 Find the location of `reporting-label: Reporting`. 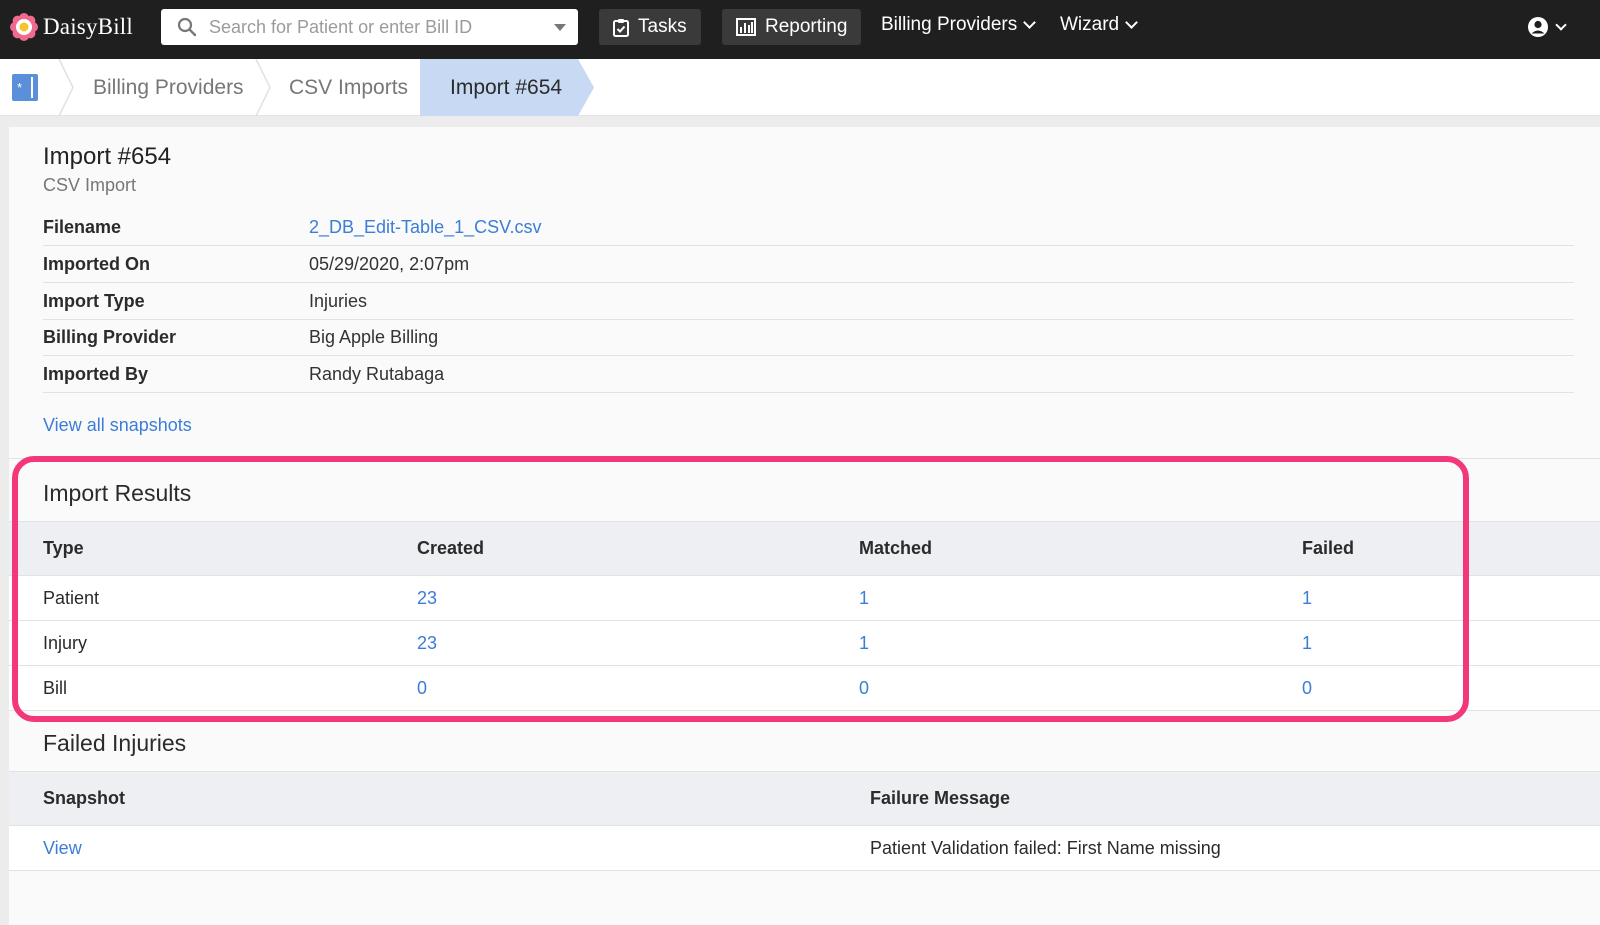

reporting-label: Reporting is located at coordinates (806, 26).